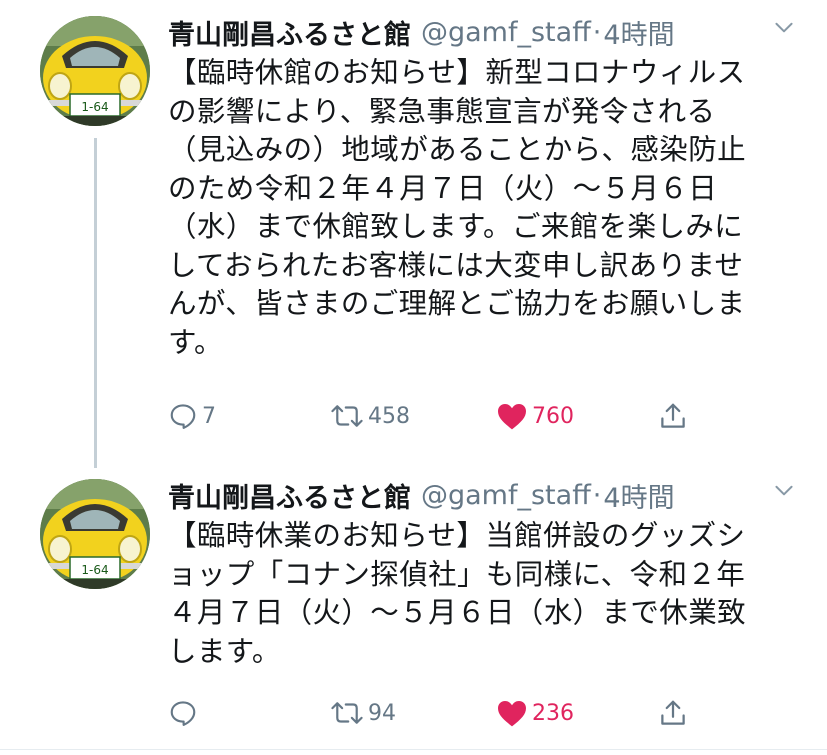  What do you see at coordinates (456, 265) in the screenshot?
I see `tweet-text-line: しておられたお客様には大変申し訳ありませ` at bounding box center [456, 265].